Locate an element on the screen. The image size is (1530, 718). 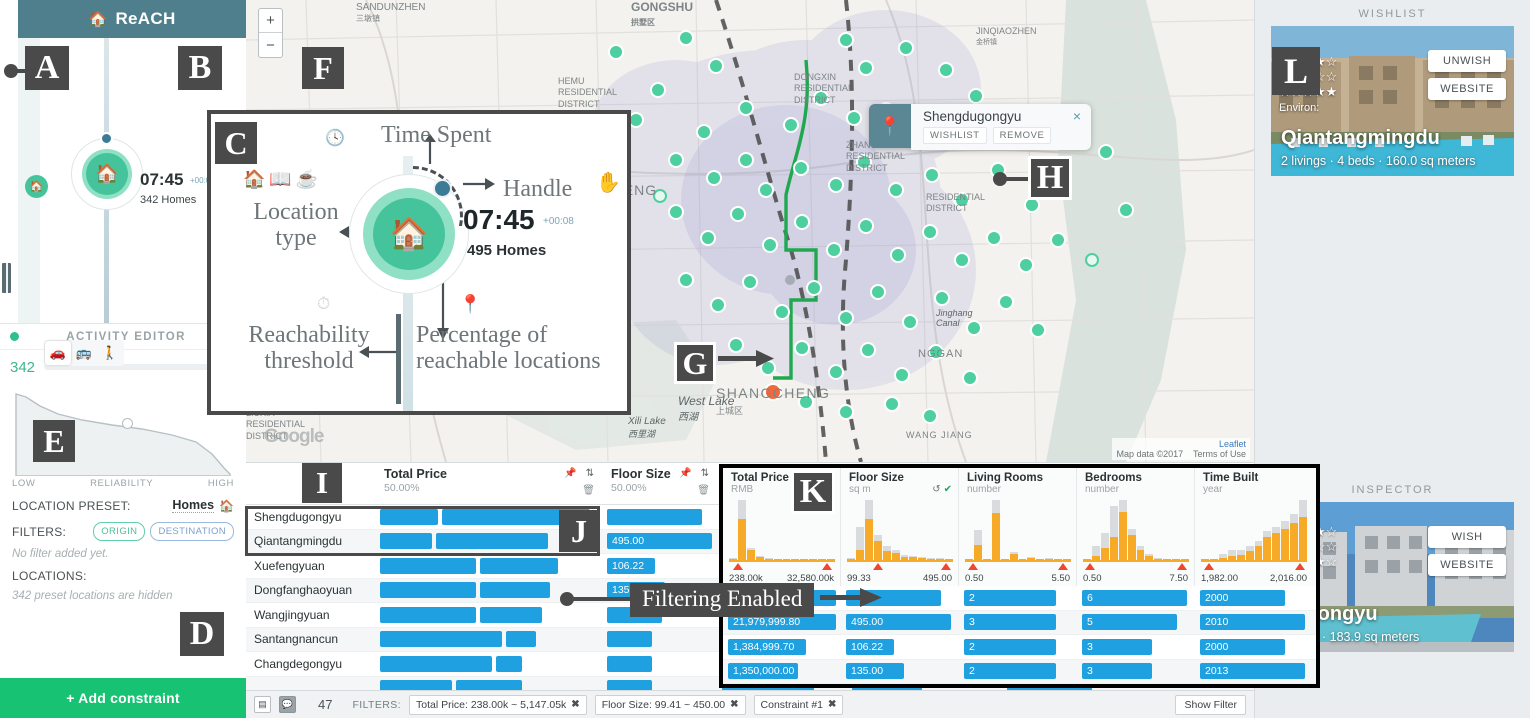
value-bar: 3 is located at coordinates (1117, 646).